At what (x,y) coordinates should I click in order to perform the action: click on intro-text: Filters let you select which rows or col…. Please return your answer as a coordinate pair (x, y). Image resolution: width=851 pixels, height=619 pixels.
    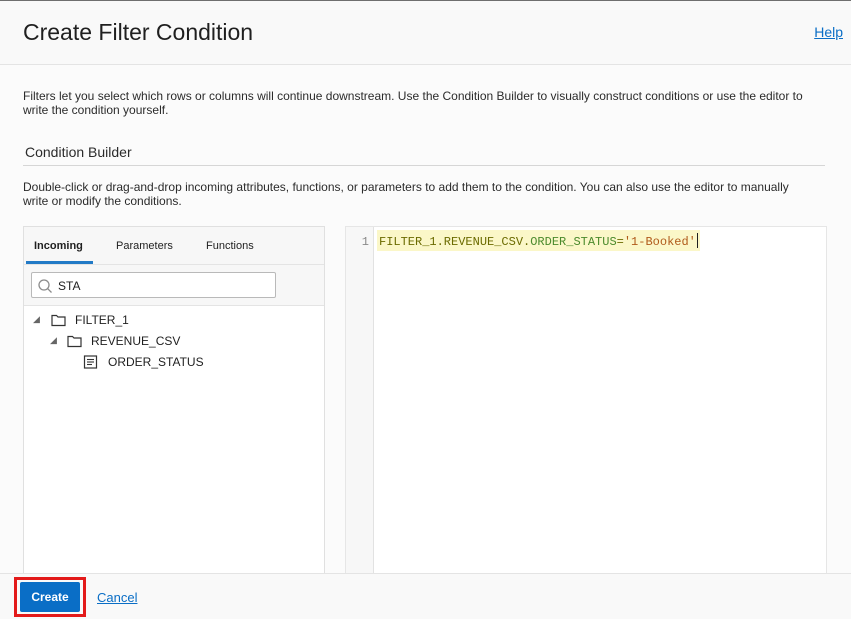
    Looking at the image, I should click on (413, 103).